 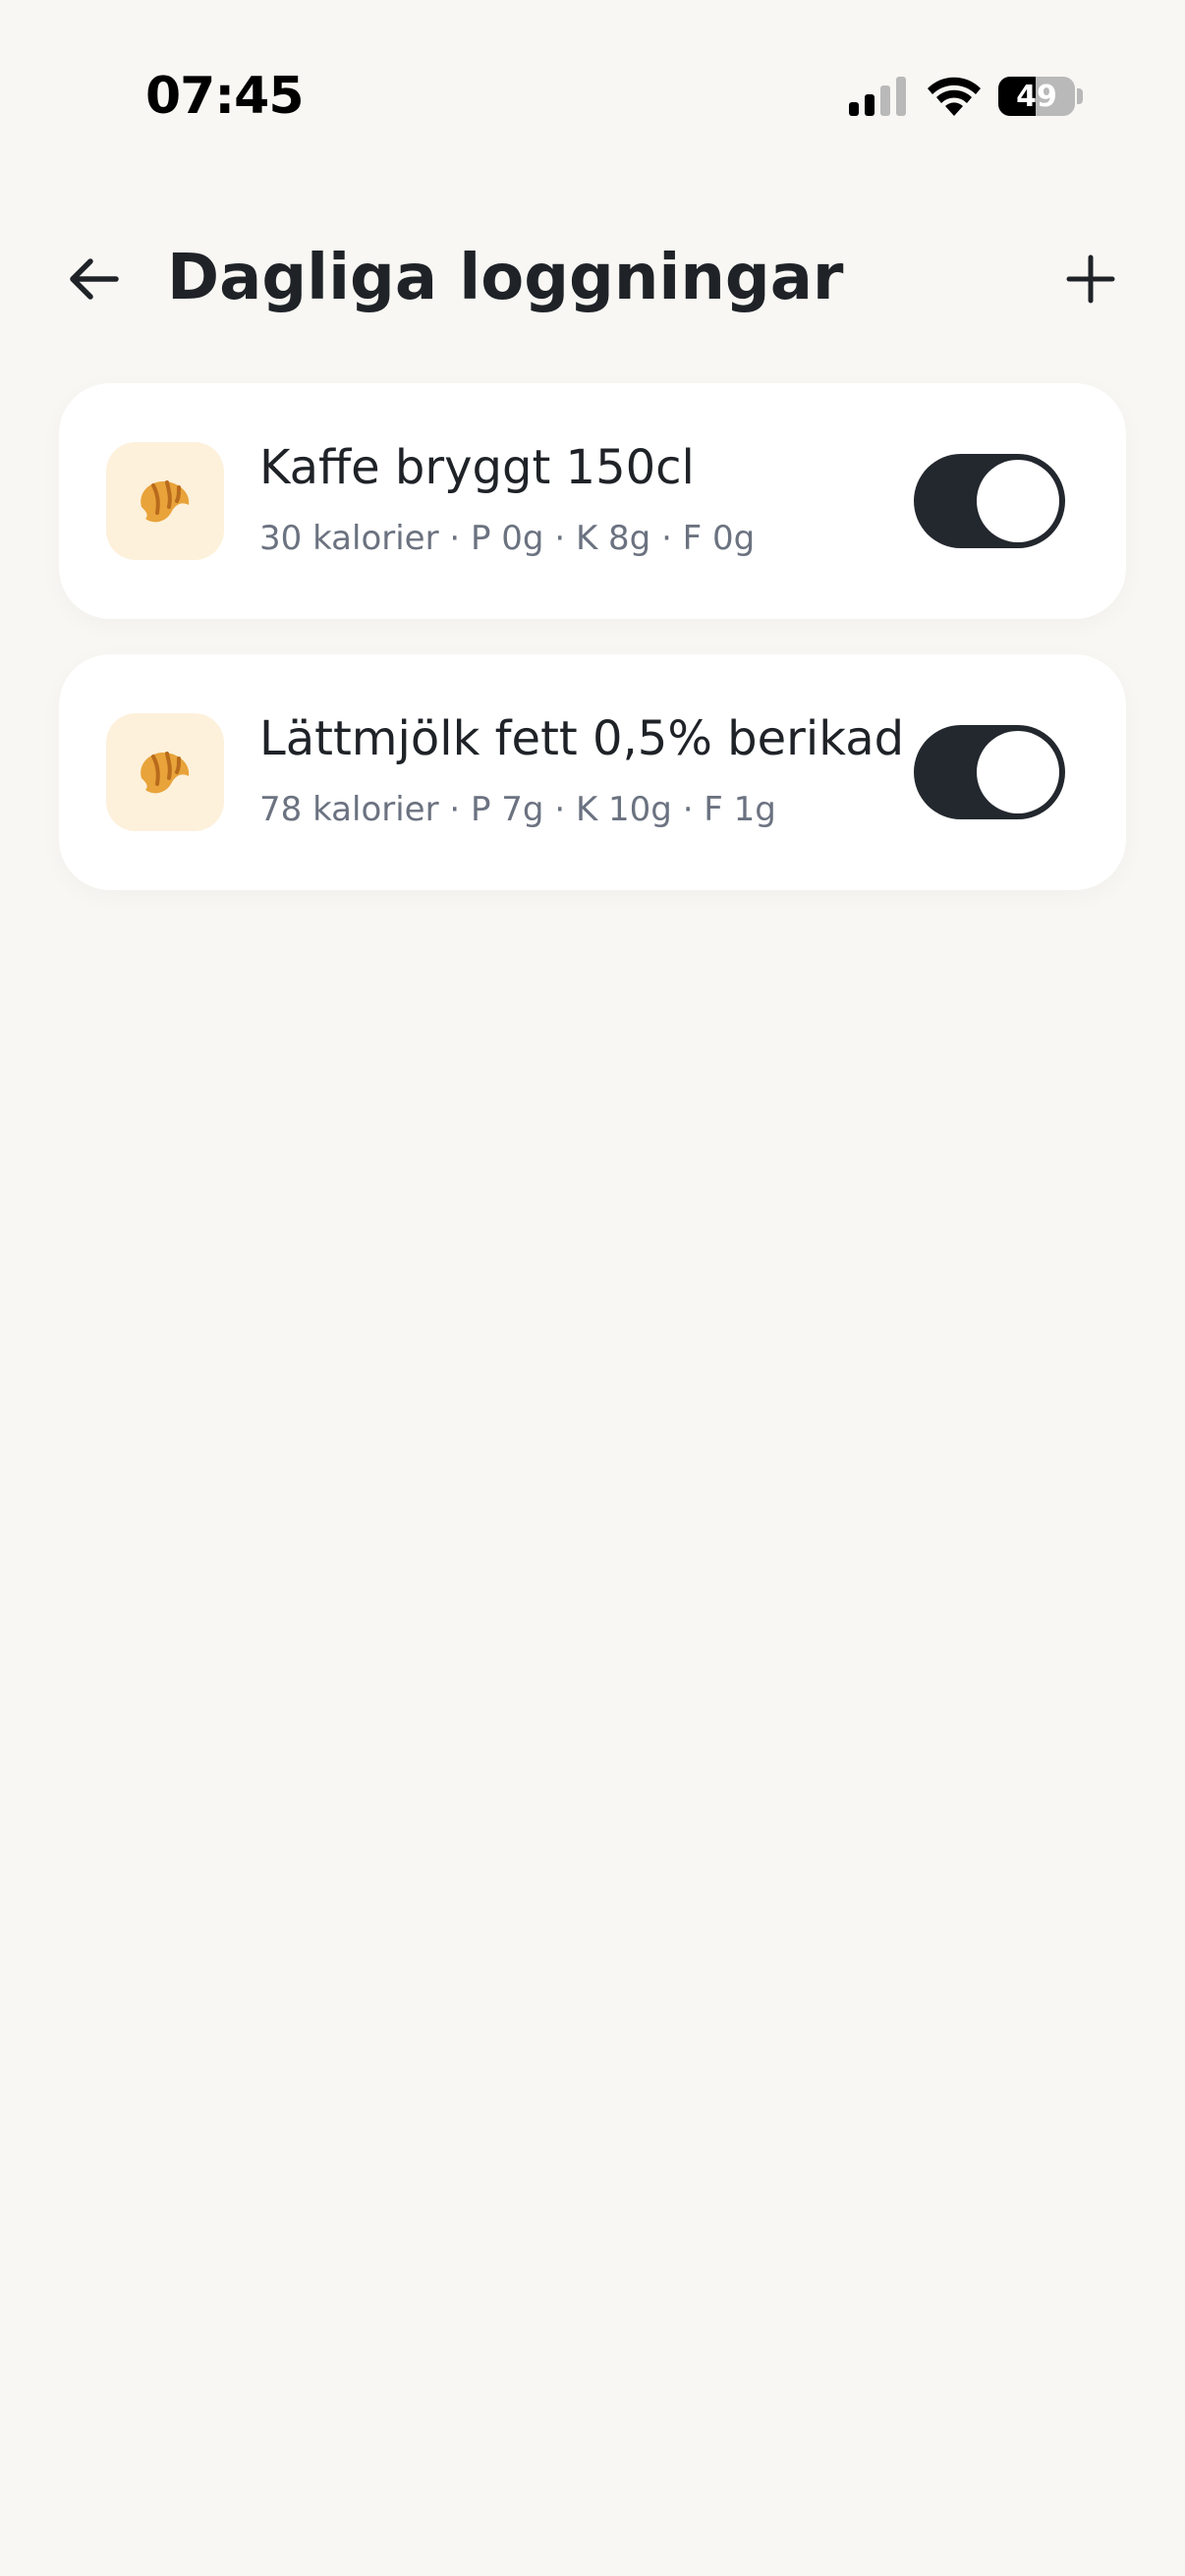 What do you see at coordinates (582, 738) in the screenshot?
I see `food-name: Lättmjölk fett 0,5% berikad` at bounding box center [582, 738].